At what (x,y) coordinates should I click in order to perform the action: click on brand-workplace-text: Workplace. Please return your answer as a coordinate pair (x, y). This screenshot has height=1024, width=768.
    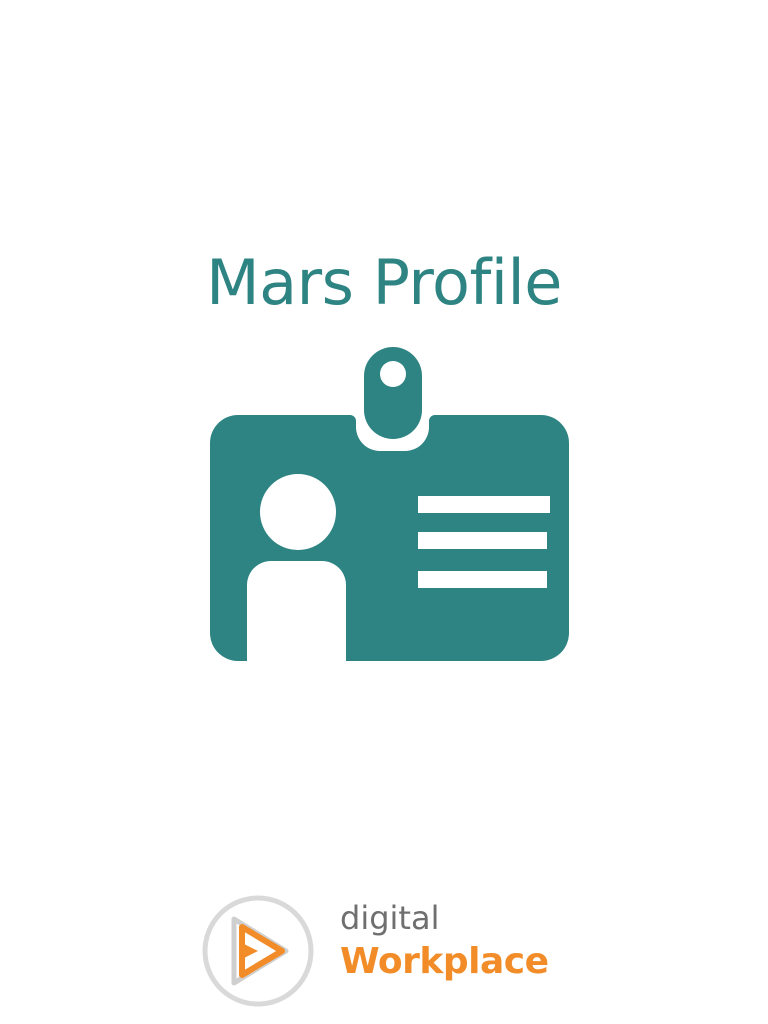
    Looking at the image, I should click on (444, 961).